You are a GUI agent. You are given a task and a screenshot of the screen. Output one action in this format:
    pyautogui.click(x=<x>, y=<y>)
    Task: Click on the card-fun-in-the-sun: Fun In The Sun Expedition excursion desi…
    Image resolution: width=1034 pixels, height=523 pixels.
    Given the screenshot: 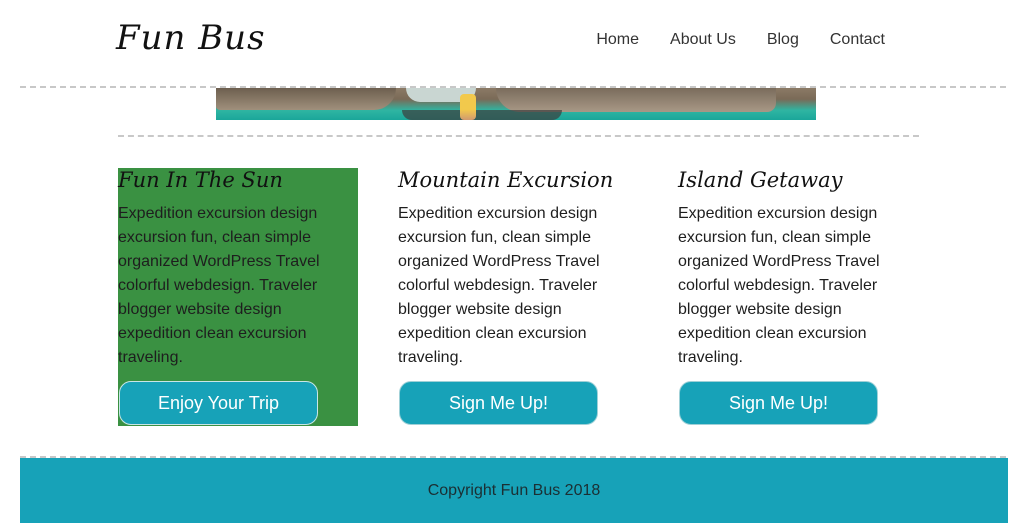 What is the action you would take?
    pyautogui.click(x=238, y=297)
    